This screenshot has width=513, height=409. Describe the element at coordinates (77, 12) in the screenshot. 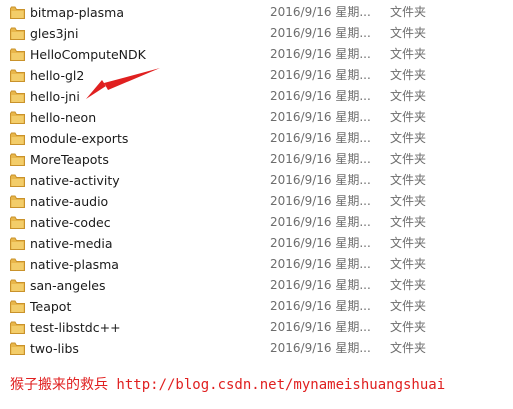

I see `folder-name: bitmap-plasma` at that location.